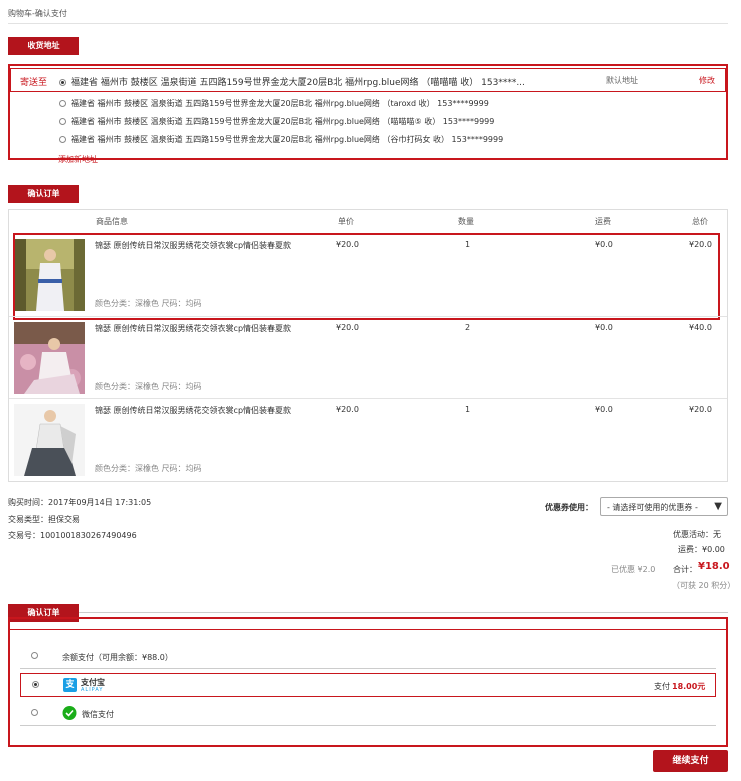 This screenshot has height=781, width=741. I want to click on payment-inner-divider, so click(368, 629).